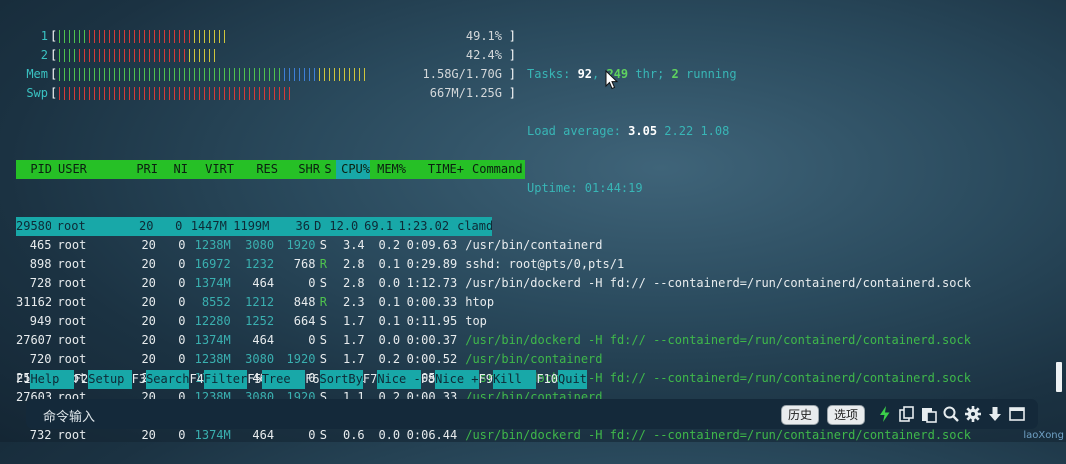 The width and height of the screenshot is (1066, 464). Describe the element at coordinates (424, 226) in the screenshot. I see `cell-time: 1:23.02` at that location.